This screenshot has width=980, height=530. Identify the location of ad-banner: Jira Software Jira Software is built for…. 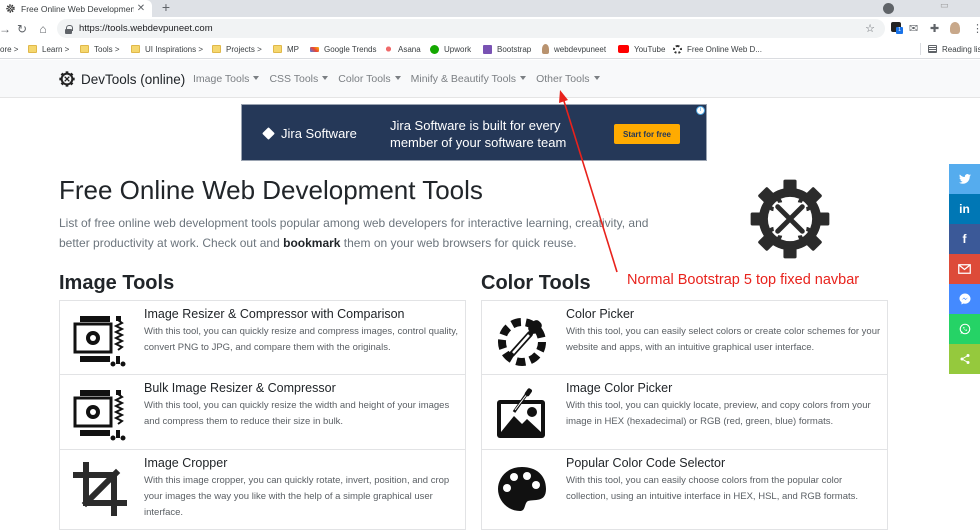
(474, 132).